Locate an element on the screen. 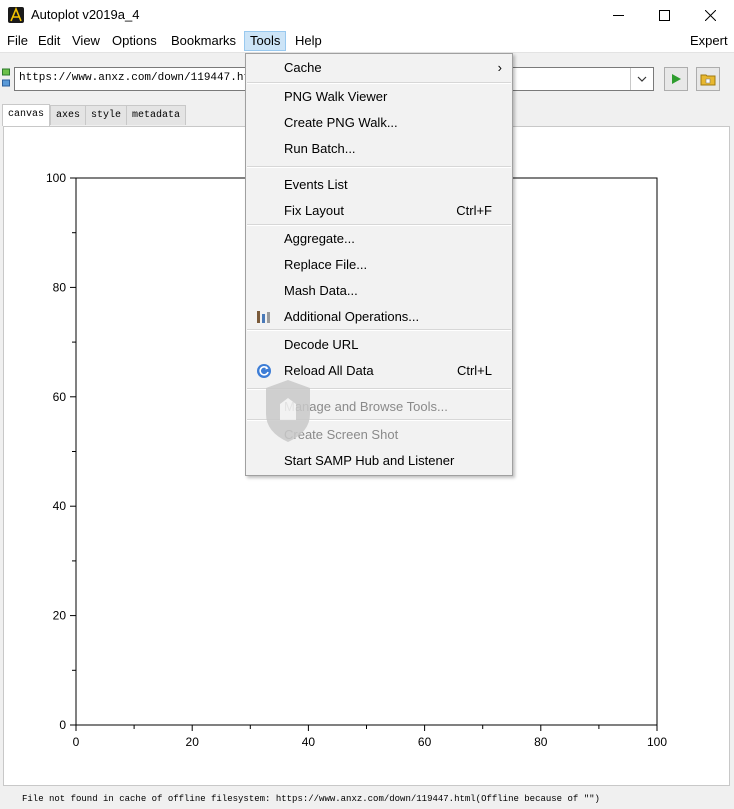 The image size is (734, 809). menu-item-start-samp-hub: Start SAMP Hub and Listener is located at coordinates (379, 461).